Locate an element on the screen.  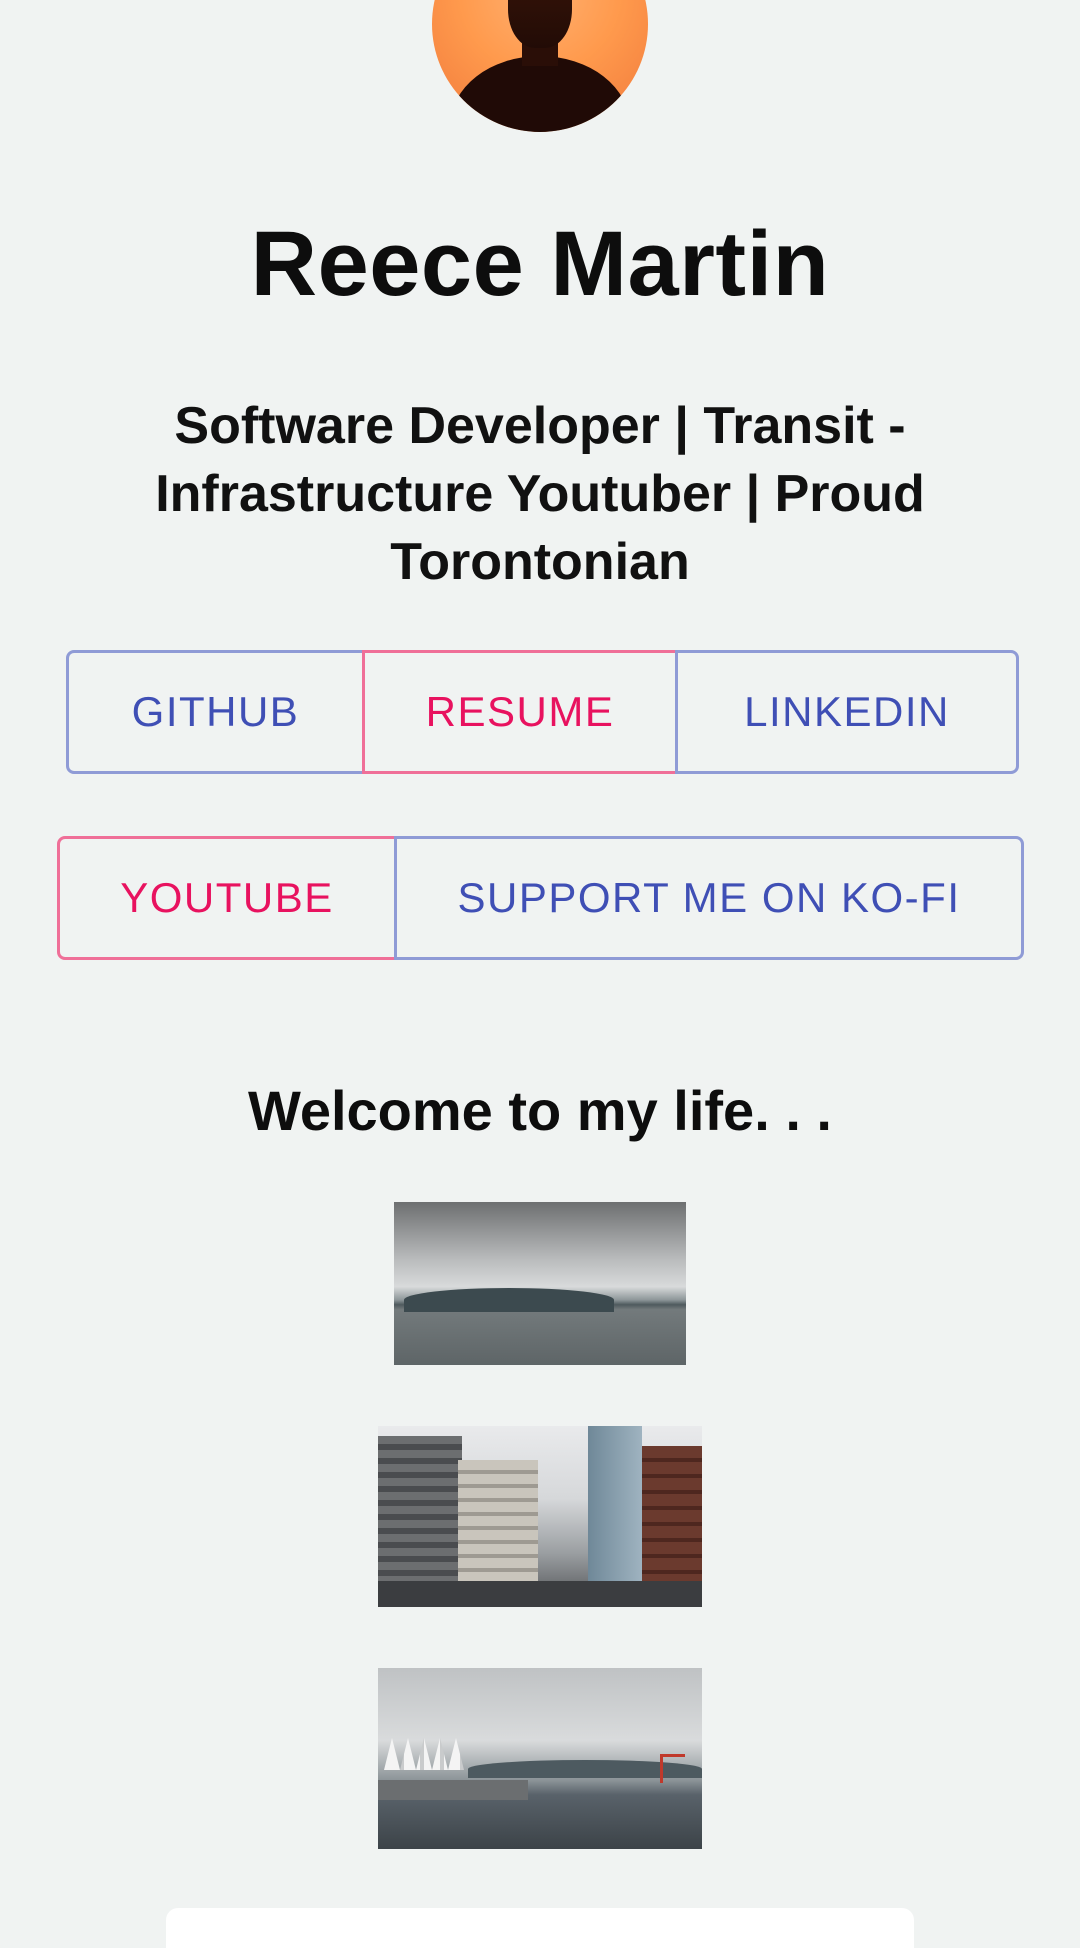
youtube-button: YOUTUBE is located at coordinates (227, 898).